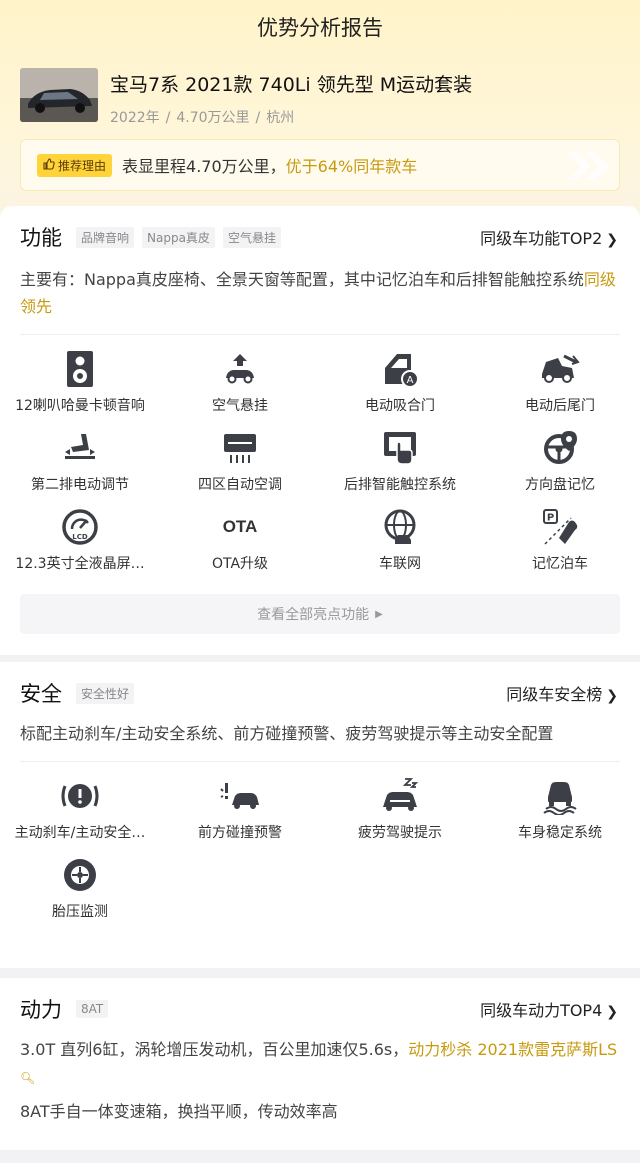 The width and height of the screenshot is (640, 1163). I want to click on features-tag: 空气悬挂, so click(251, 237).